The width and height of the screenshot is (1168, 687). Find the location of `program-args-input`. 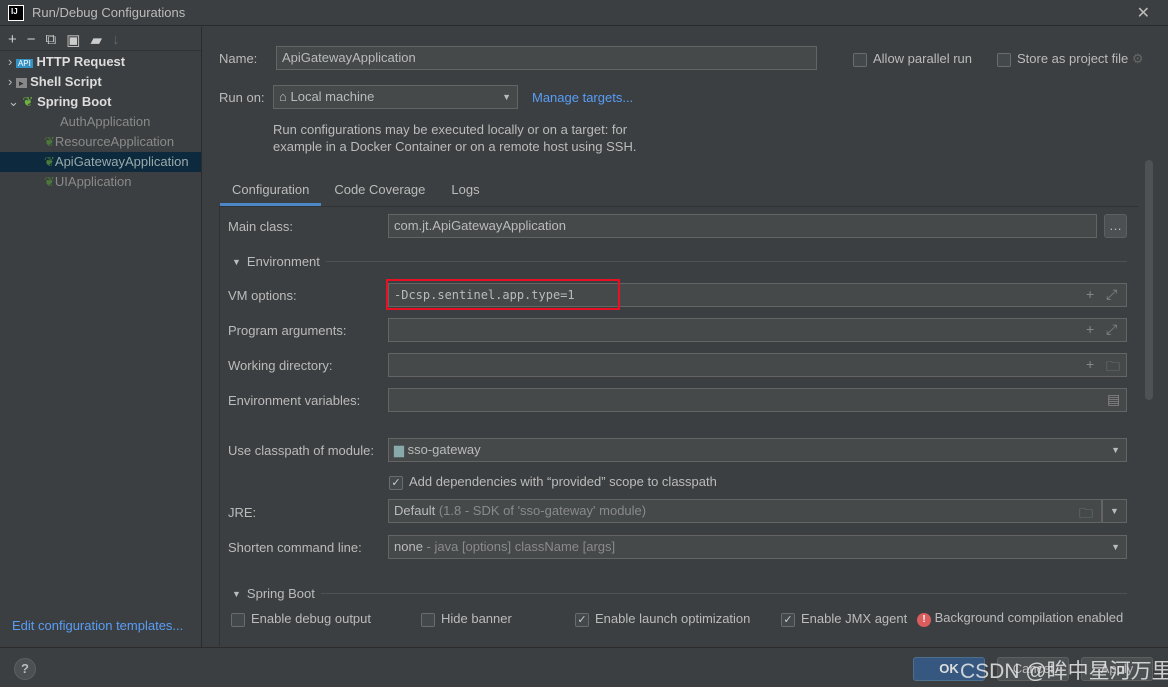

program-args-input is located at coordinates (757, 330).